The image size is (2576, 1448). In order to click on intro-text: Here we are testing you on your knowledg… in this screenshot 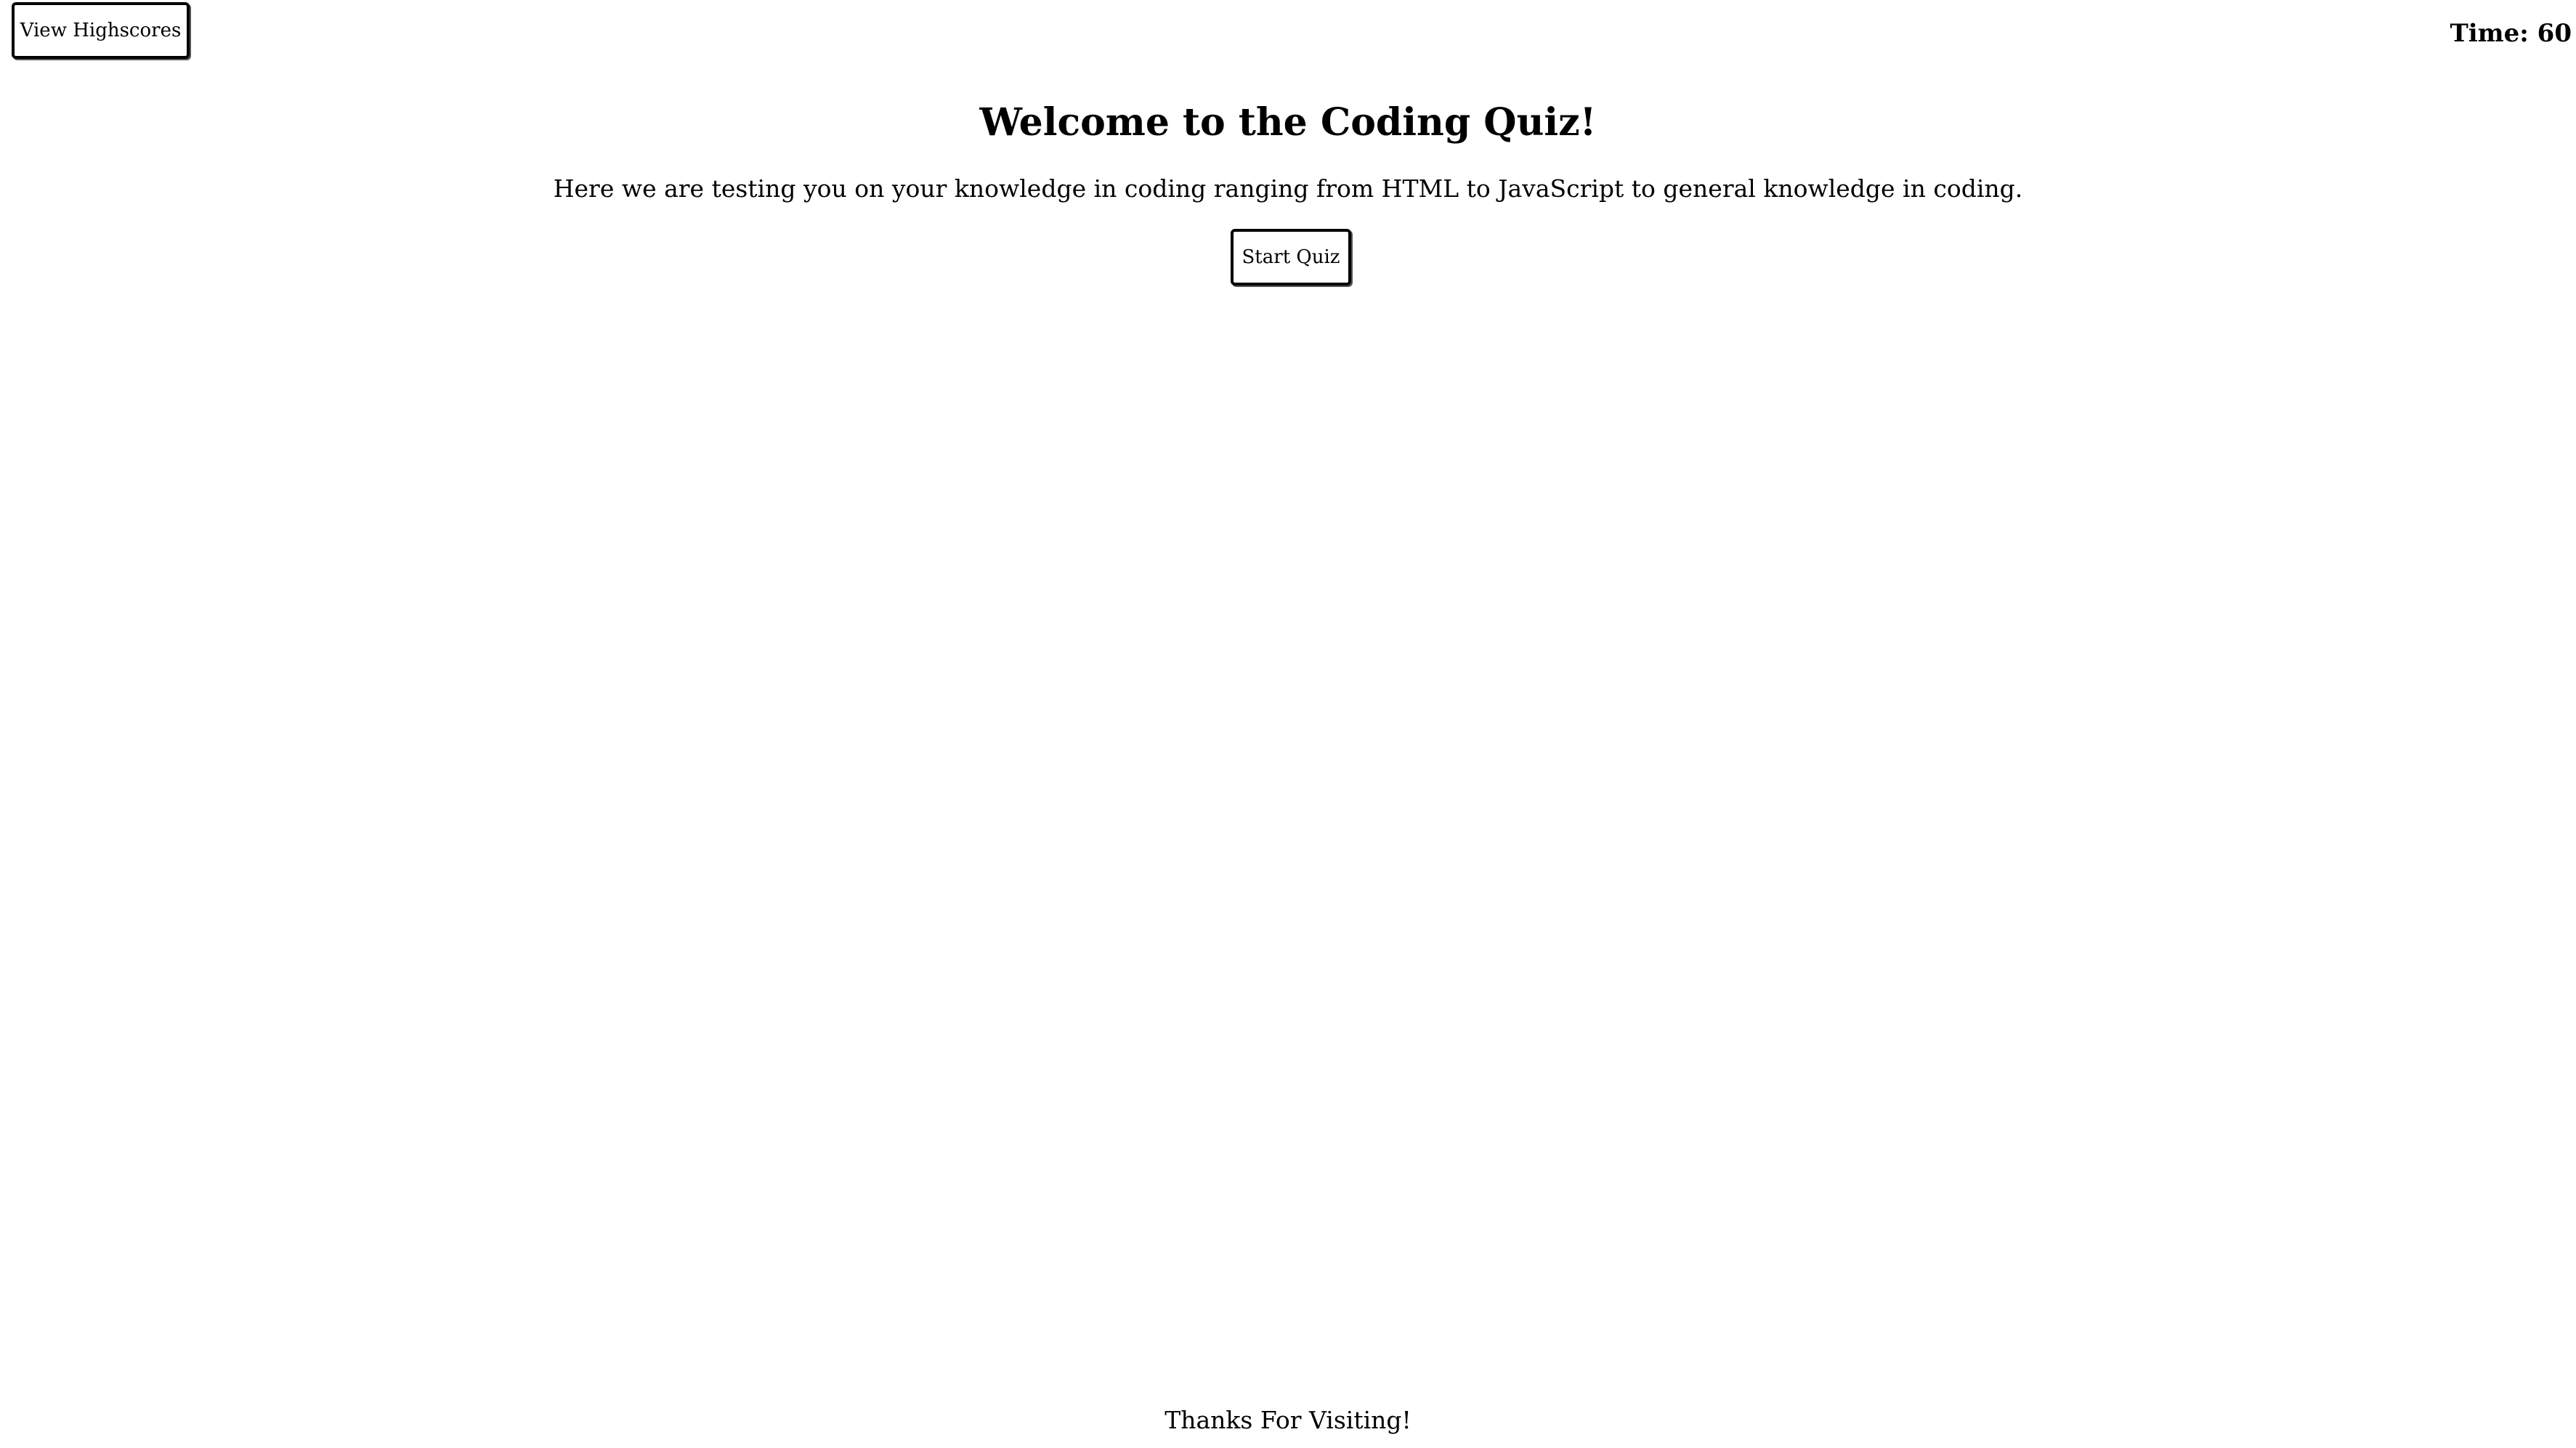, I will do `click(1288, 188)`.